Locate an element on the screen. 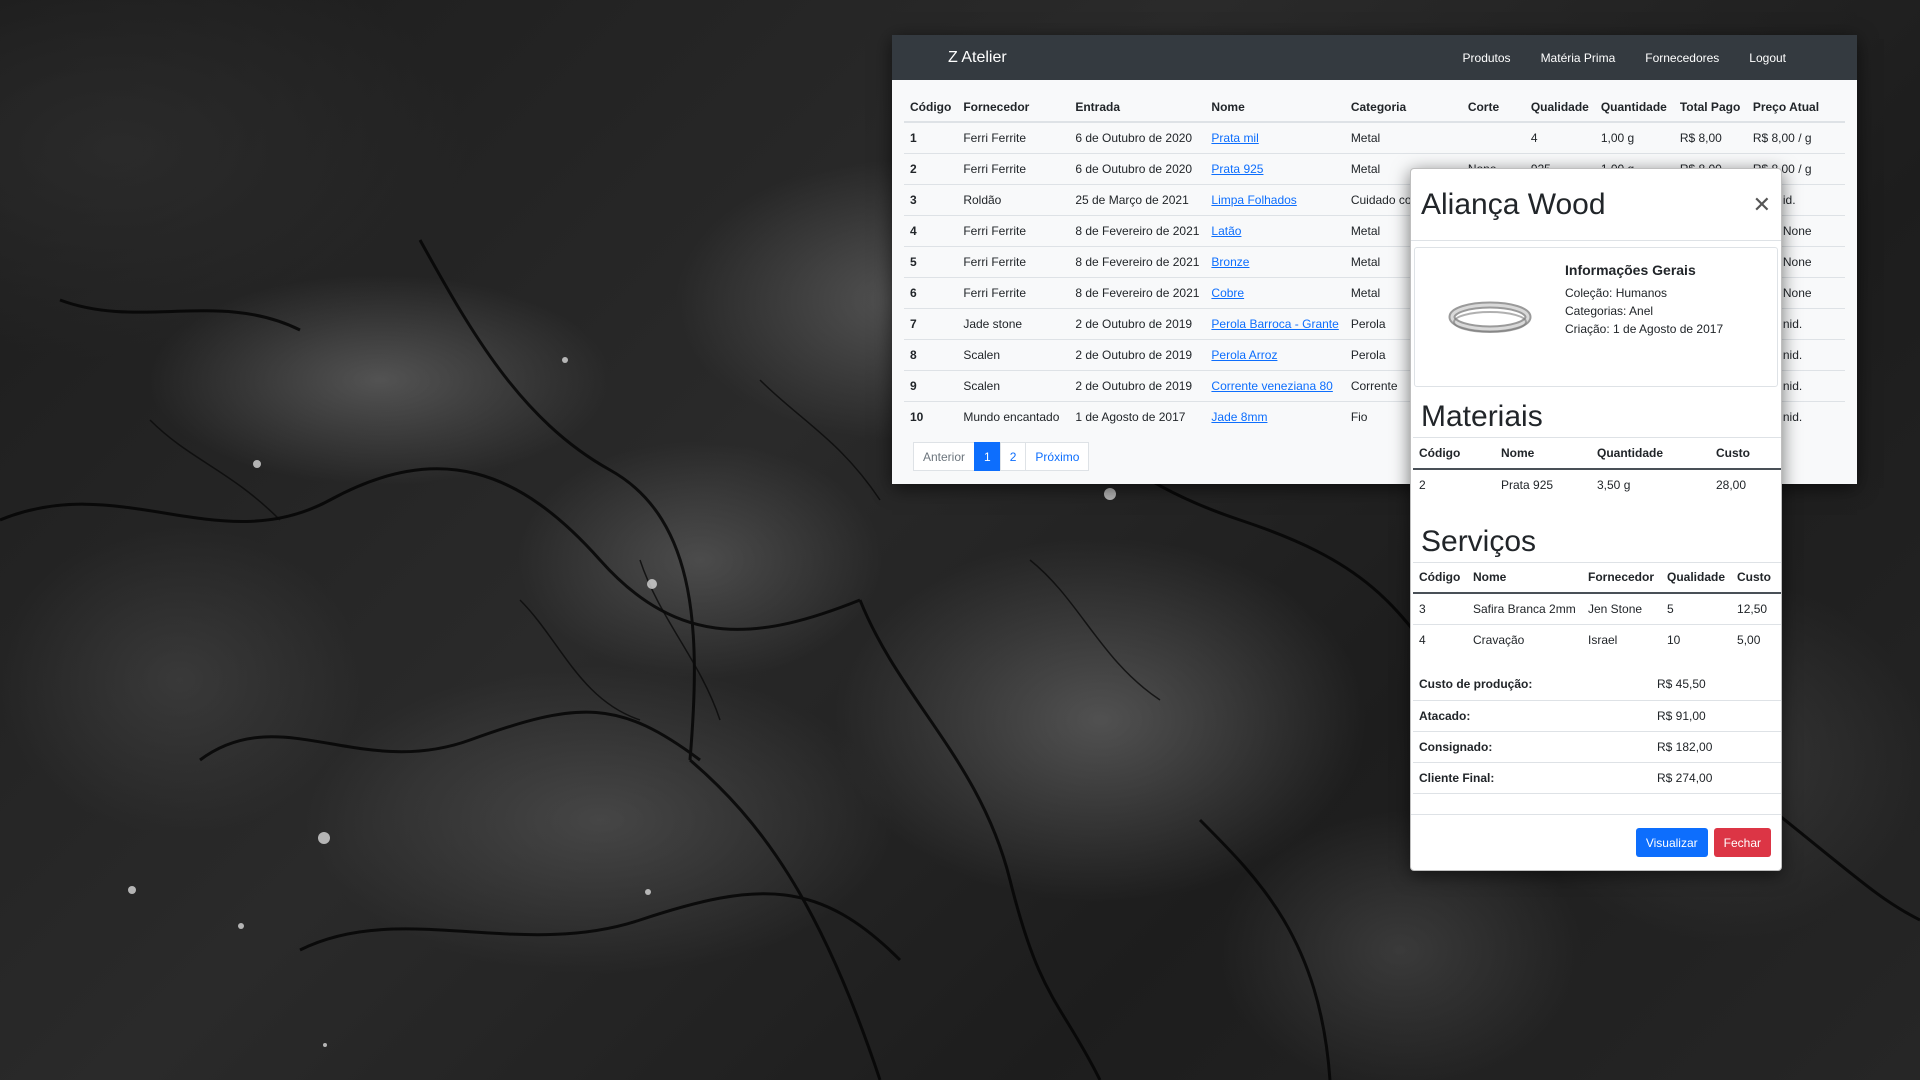 The height and width of the screenshot is (1080, 1920). info-criacao: Criação: 1 de Agosto de 2017 is located at coordinates (1644, 329).